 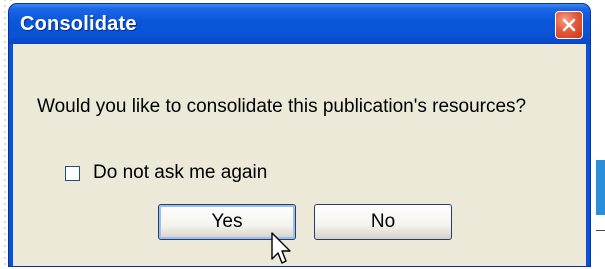 What do you see at coordinates (600, 187) in the screenshot?
I see `background-blue-block` at bounding box center [600, 187].